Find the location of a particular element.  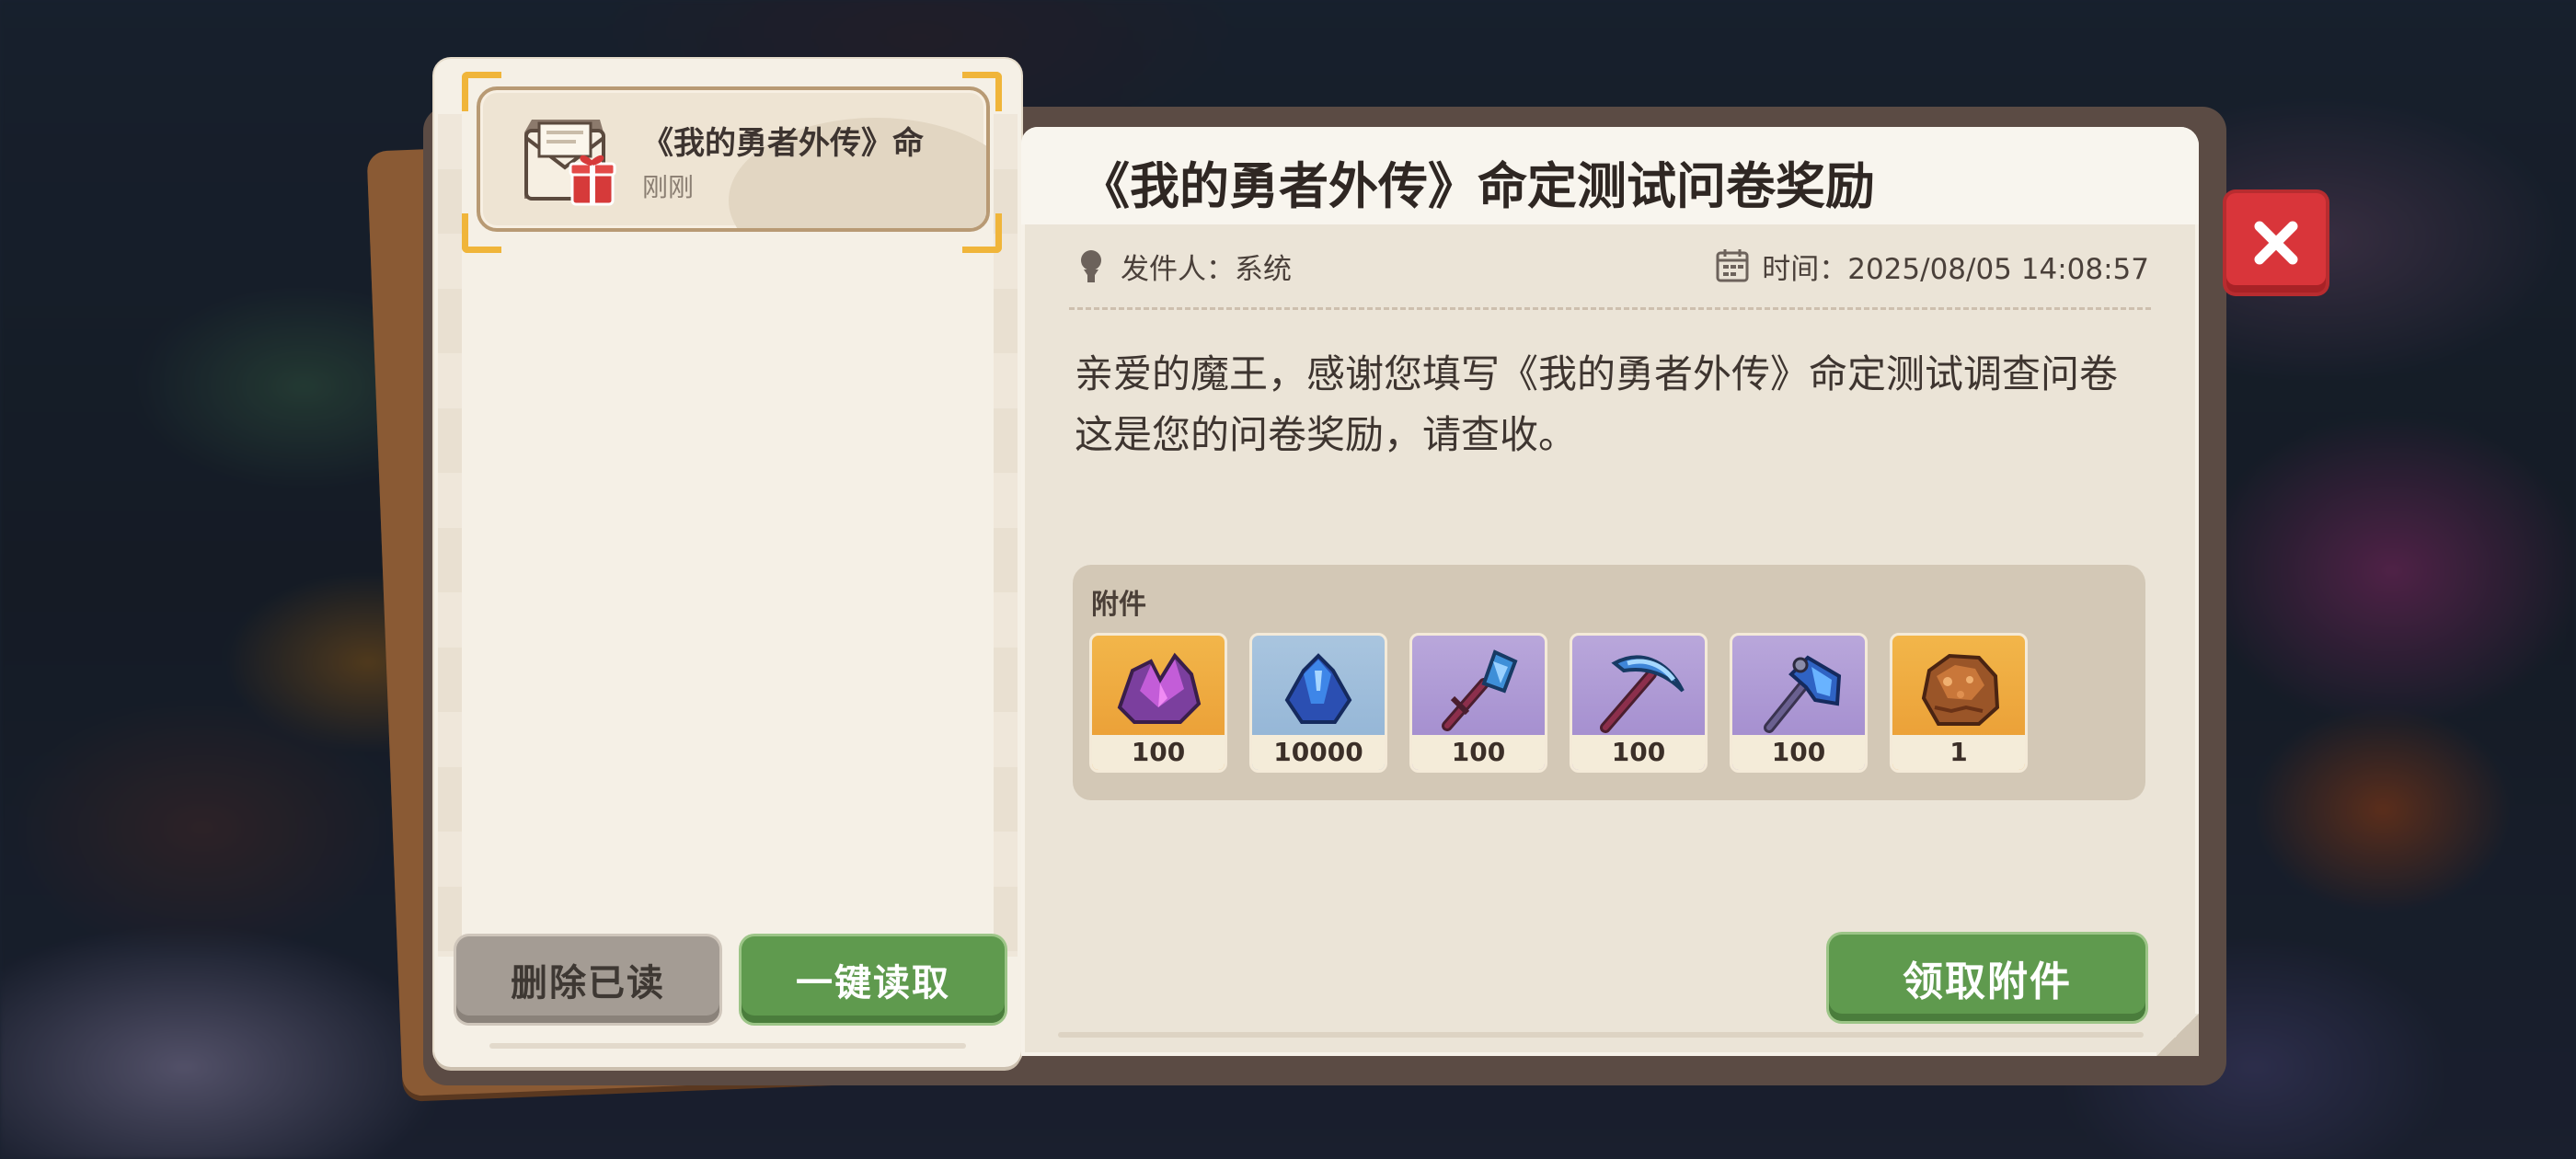

close-button is located at coordinates (2276, 243).